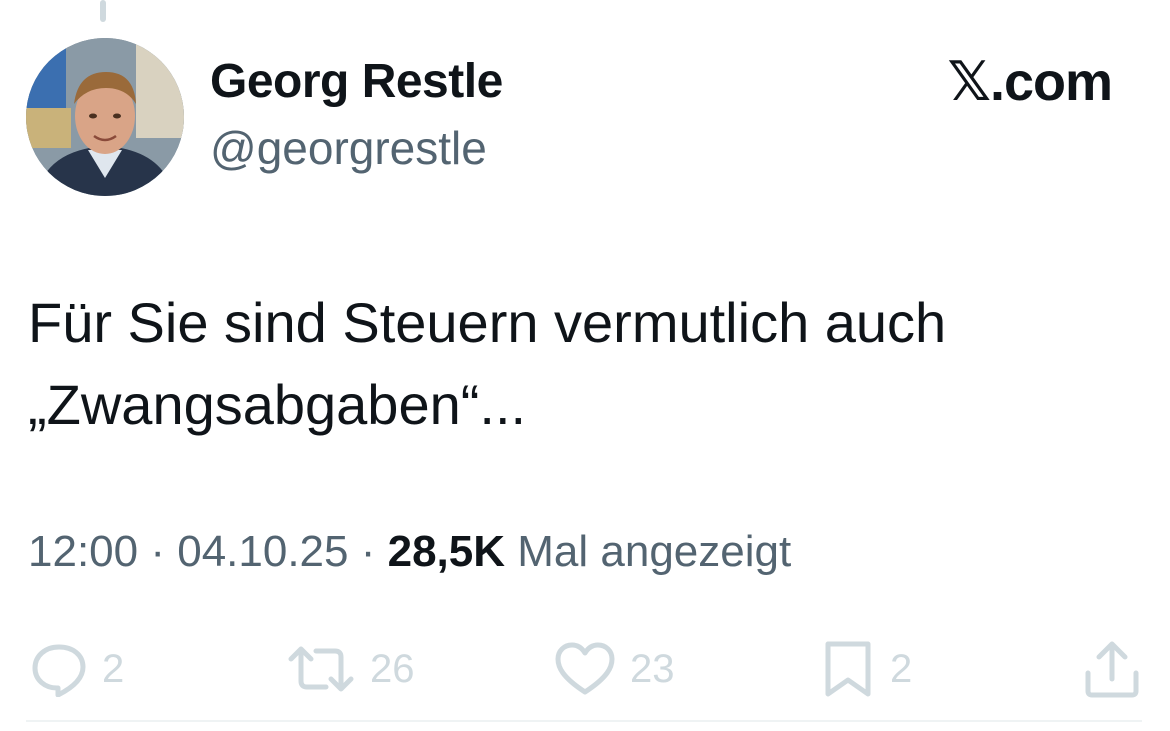 This screenshot has height=731, width=1170. What do you see at coordinates (648, 551) in the screenshot?
I see `views-label: Mal angezeigt` at bounding box center [648, 551].